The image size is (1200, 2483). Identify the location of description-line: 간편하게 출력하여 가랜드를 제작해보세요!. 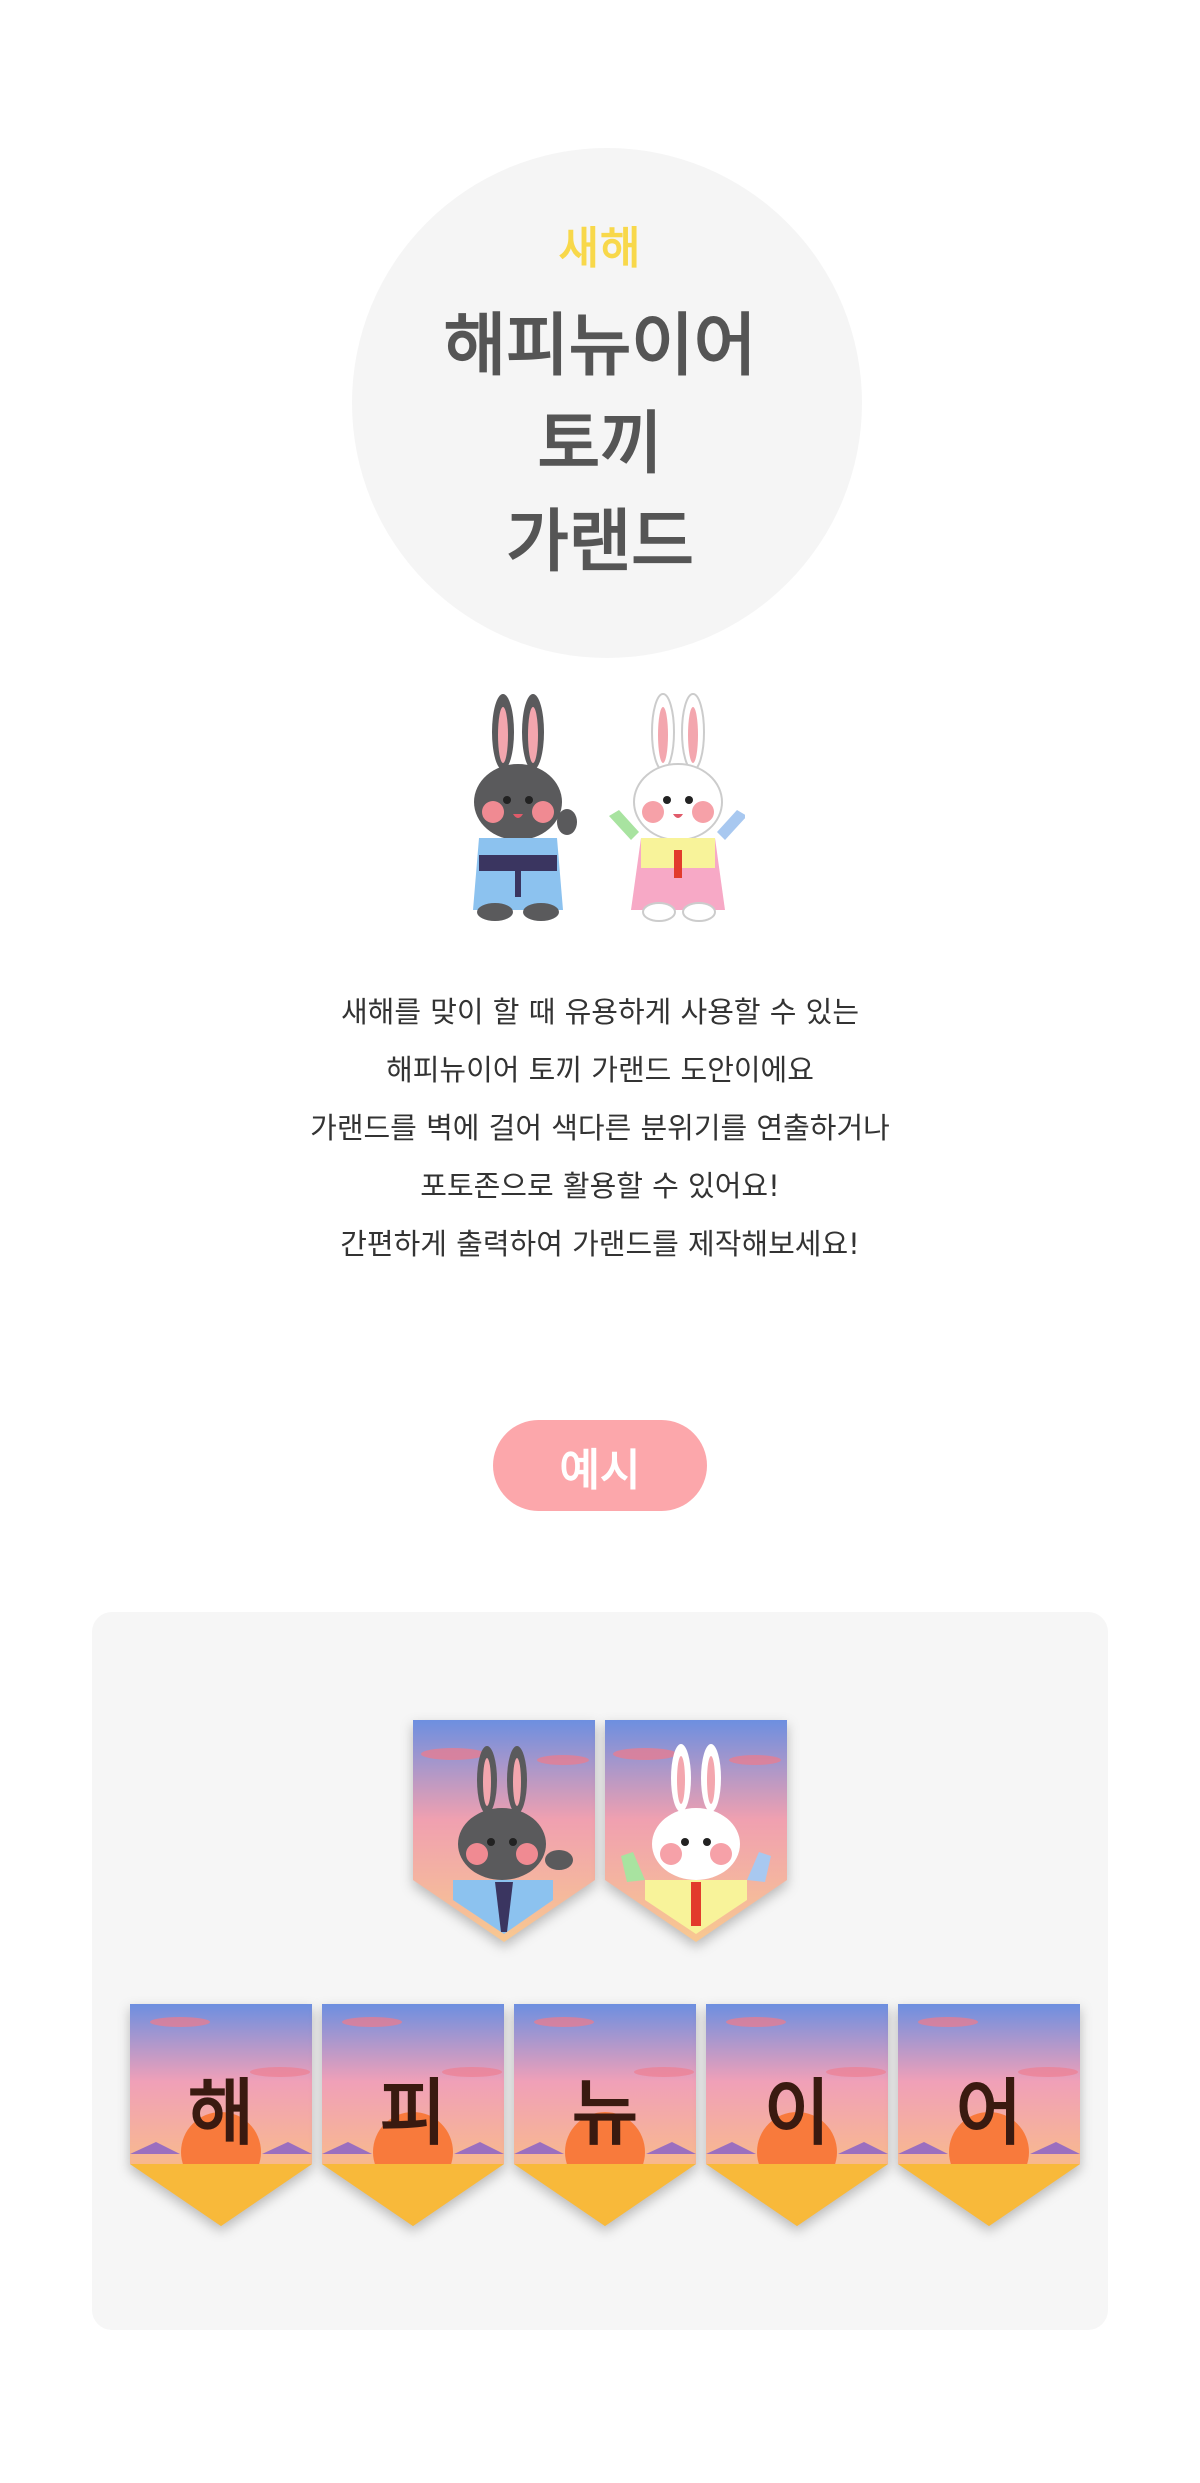
(600, 1244).